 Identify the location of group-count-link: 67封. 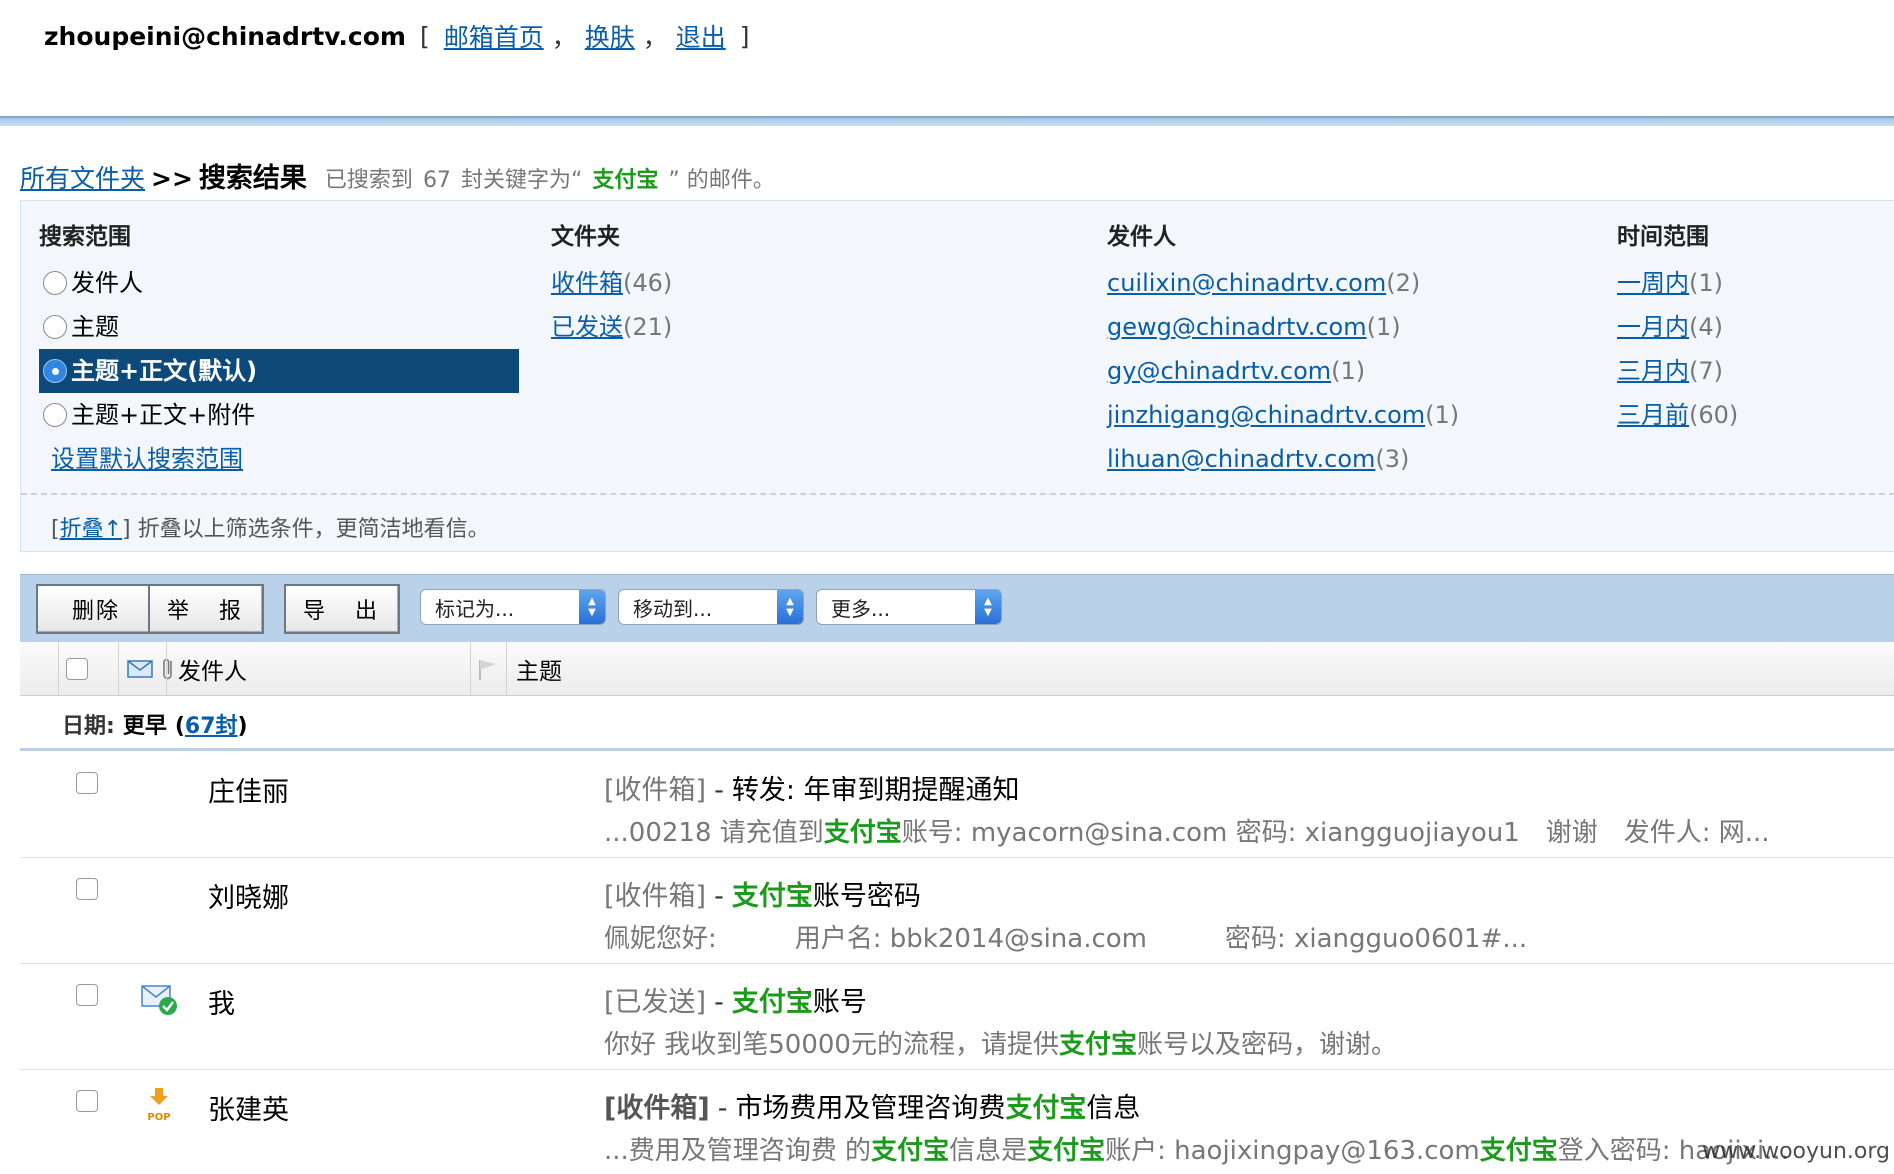
(211, 726).